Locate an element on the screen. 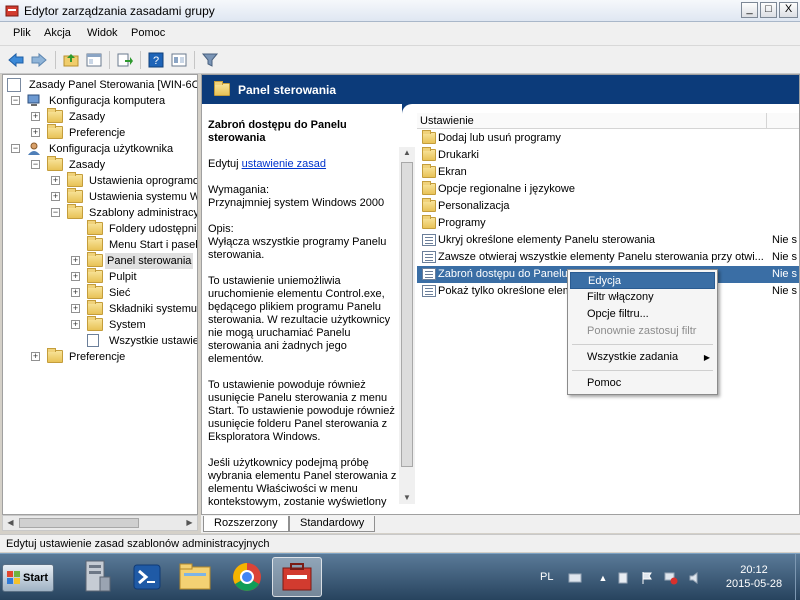 This screenshot has width=800, height=600. volume-icon is located at coordinates (695, 578).